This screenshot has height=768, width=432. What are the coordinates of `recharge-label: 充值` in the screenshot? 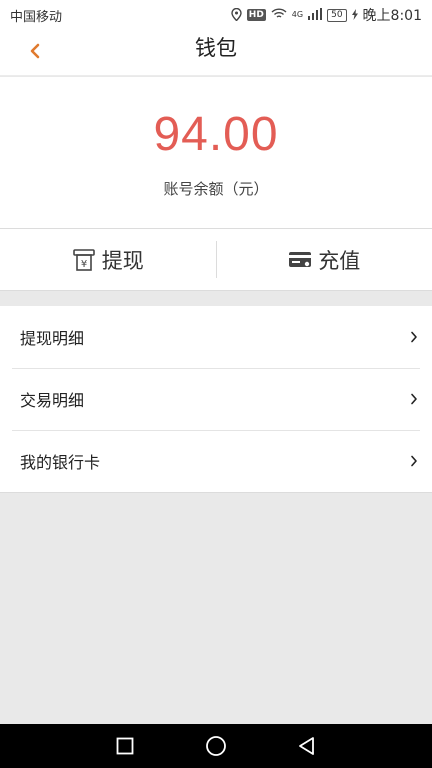 It's located at (339, 260).